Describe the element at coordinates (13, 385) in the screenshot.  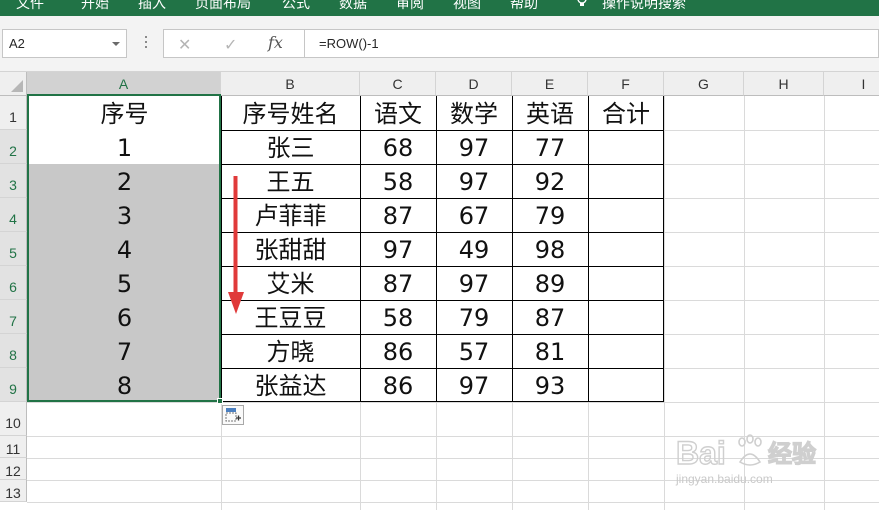
I see `row-header-9: 9` at that location.